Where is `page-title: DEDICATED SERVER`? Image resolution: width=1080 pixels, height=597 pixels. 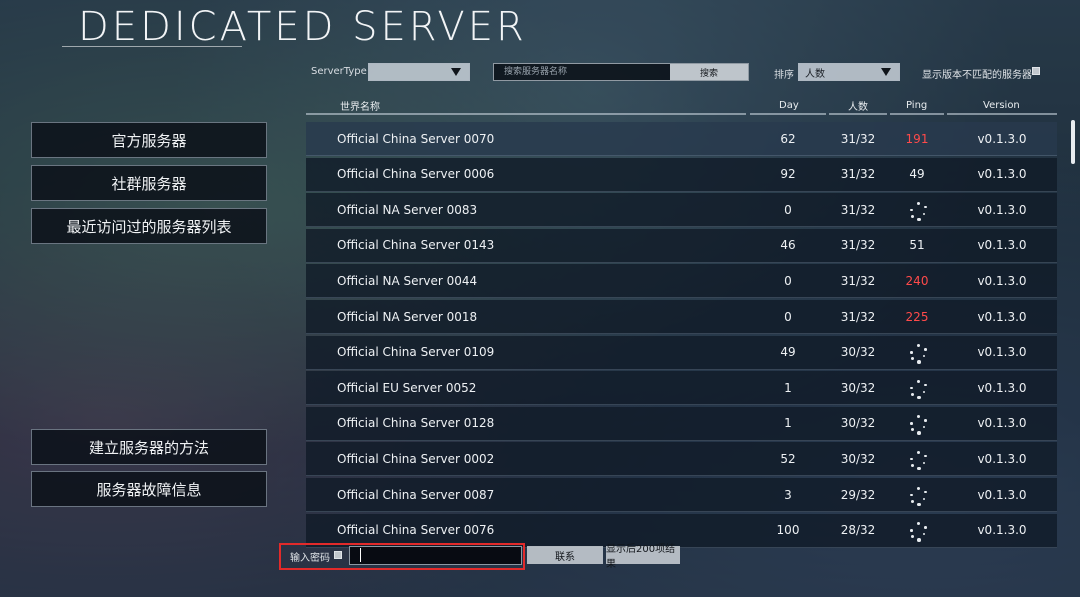 page-title: DEDICATED SERVER is located at coordinates (302, 27).